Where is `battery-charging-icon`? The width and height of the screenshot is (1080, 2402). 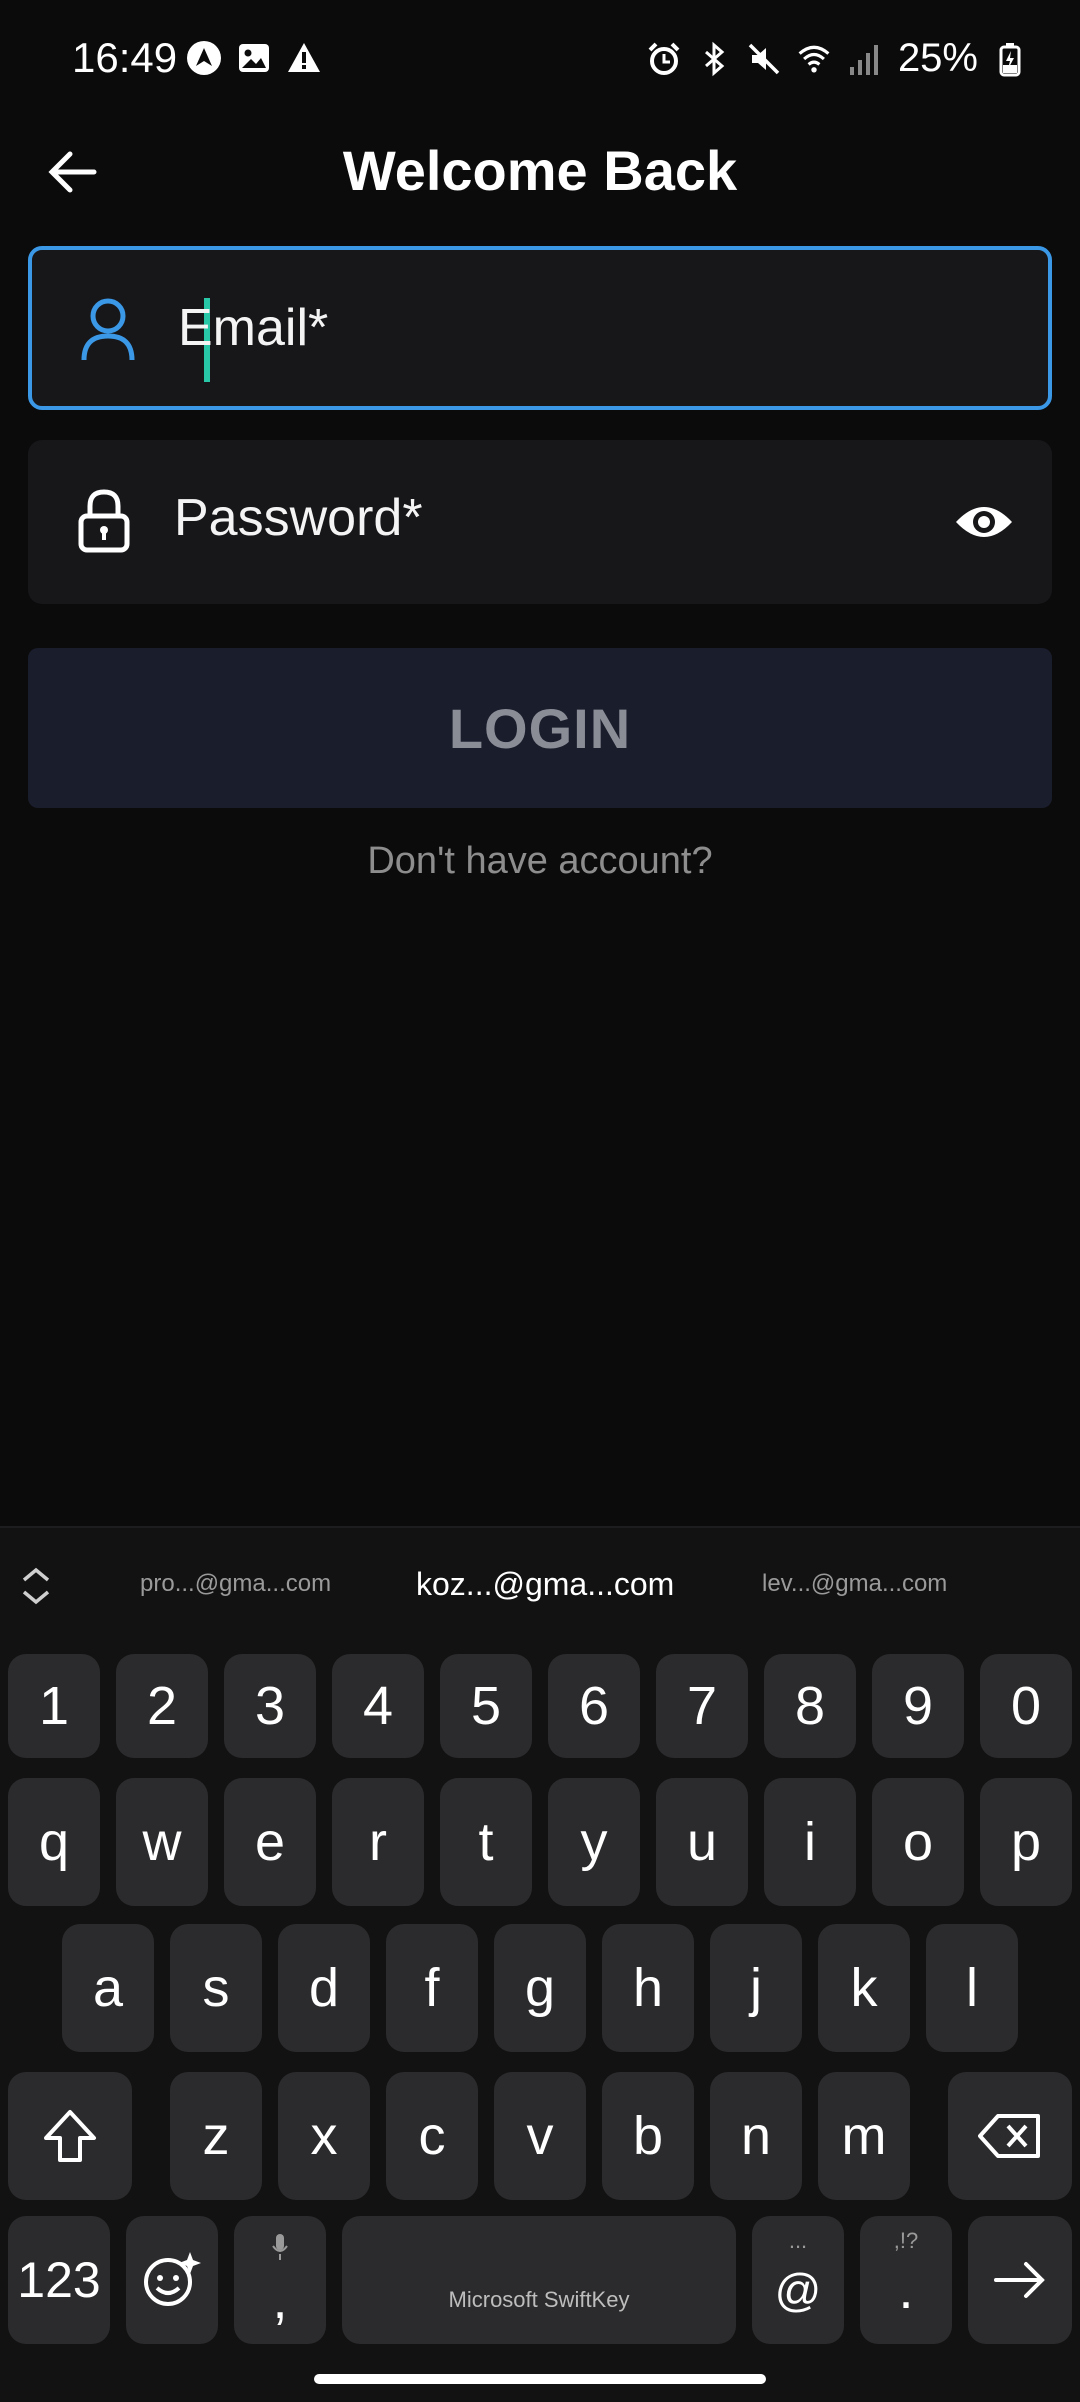
battery-charging-icon is located at coordinates (1010, 59).